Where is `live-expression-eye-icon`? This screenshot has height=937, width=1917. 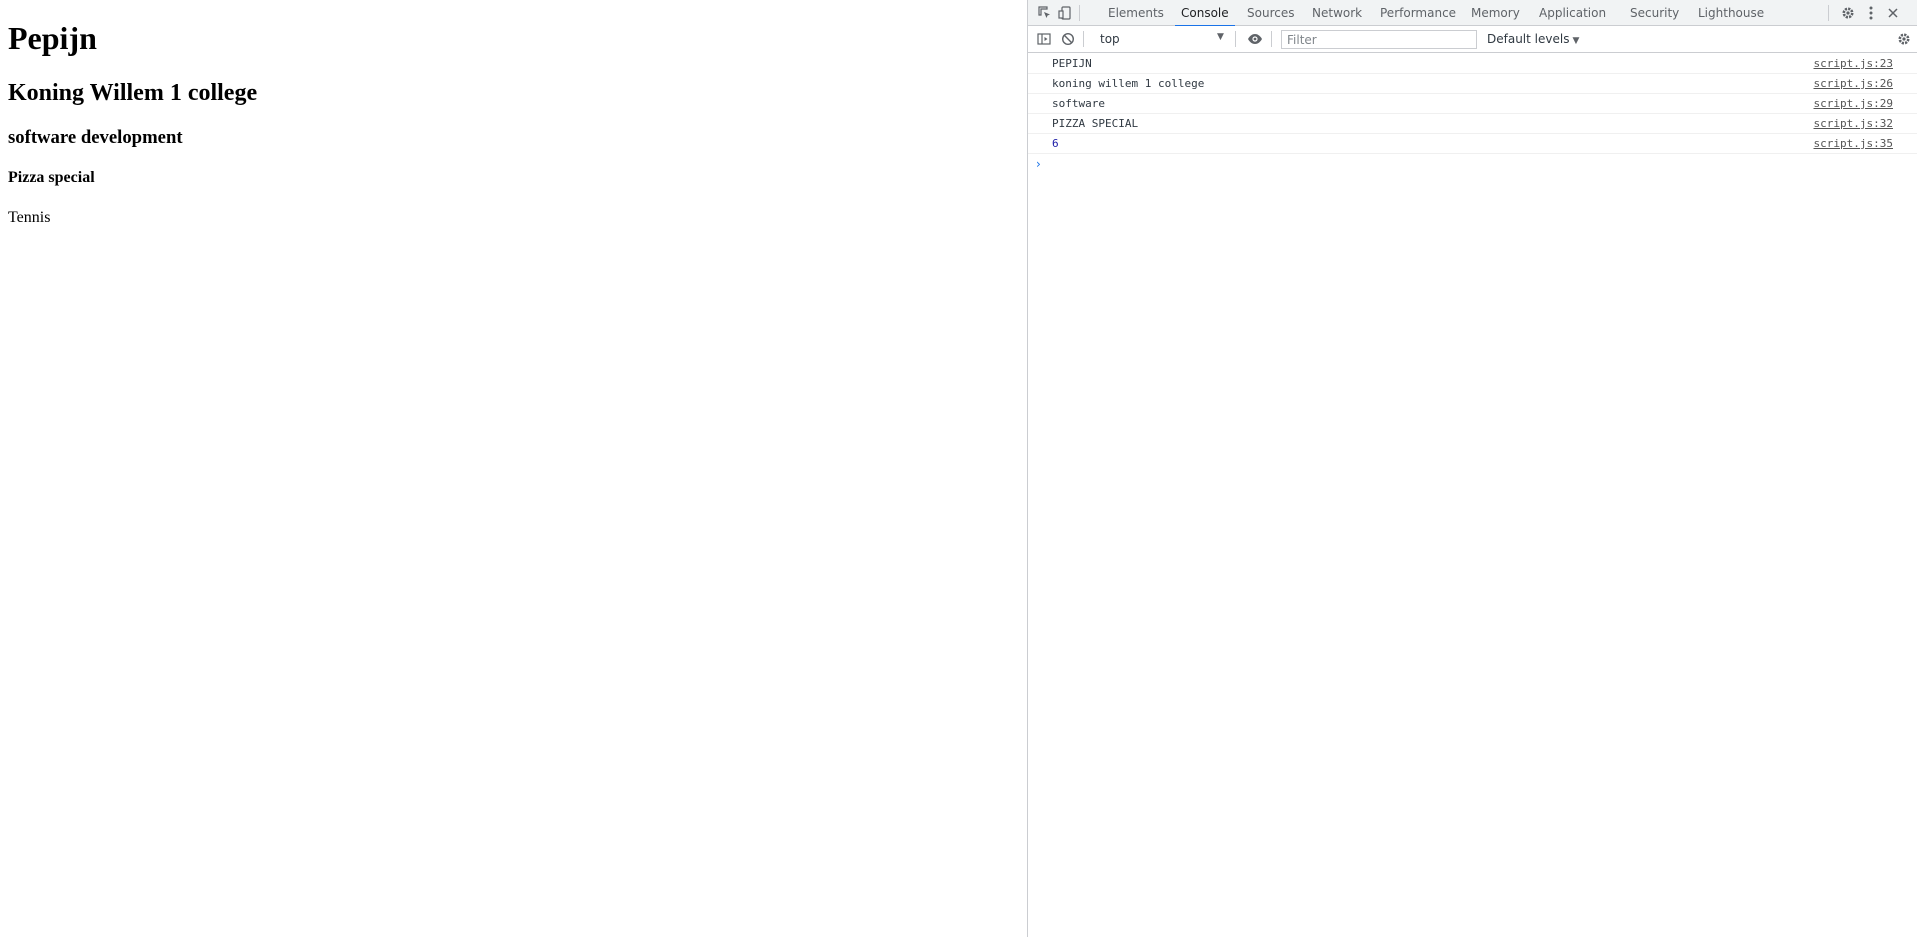 live-expression-eye-icon is located at coordinates (1255, 39).